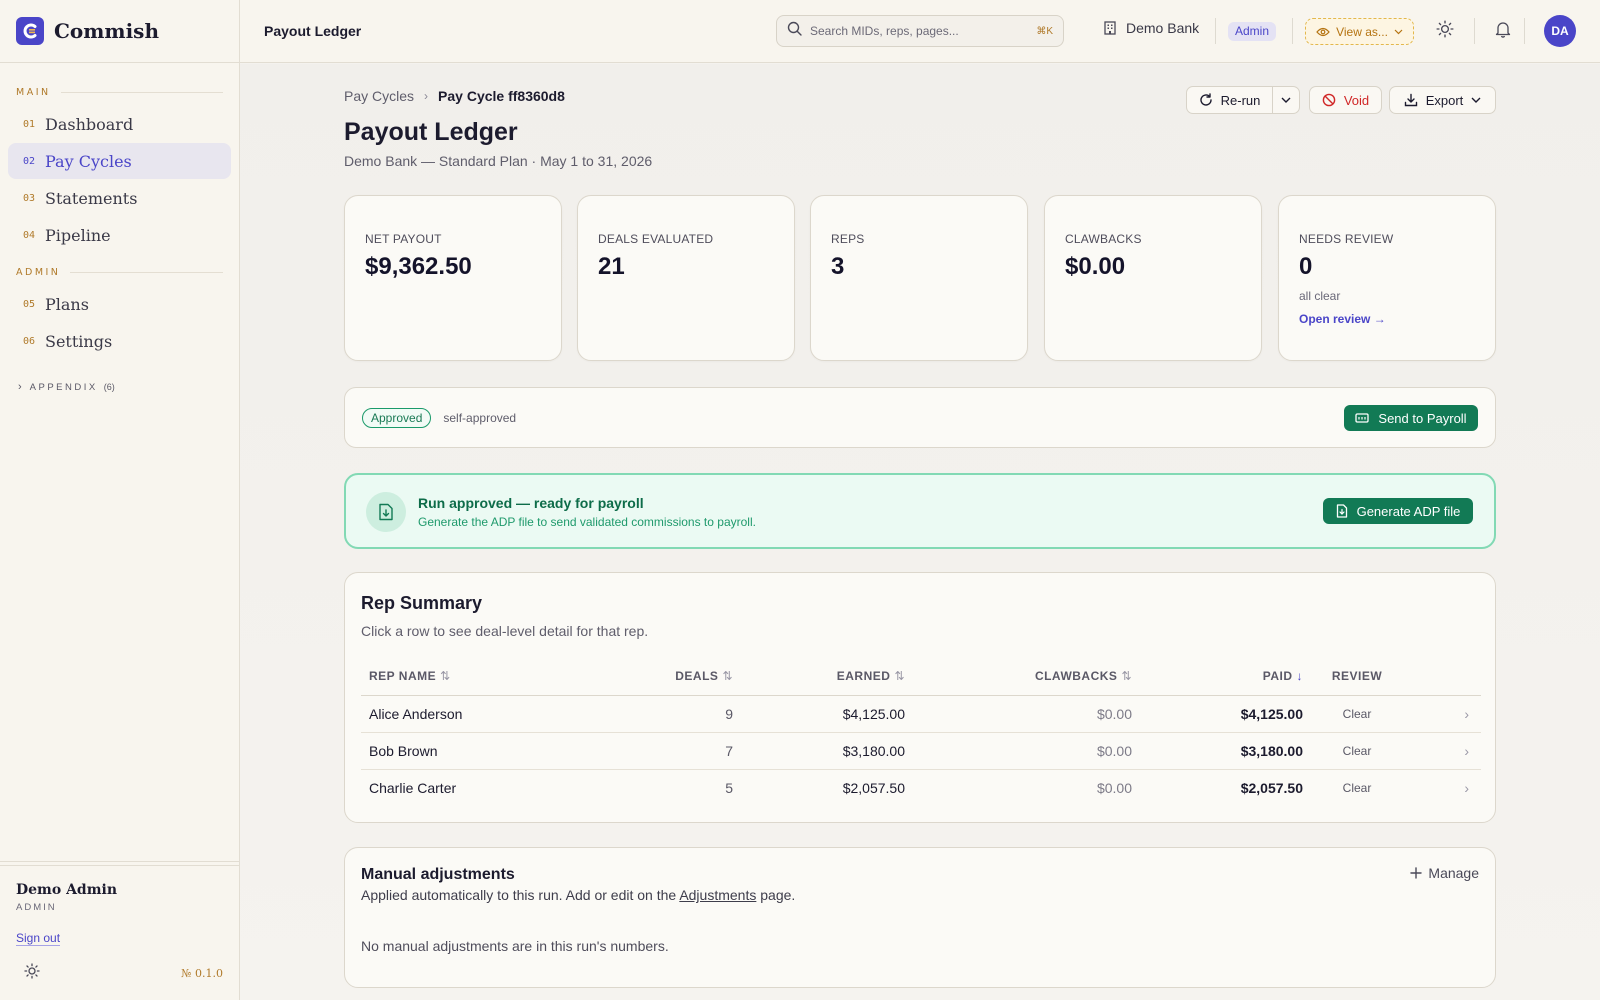  I want to click on generate-adp-label: Generate ADP file, so click(1408, 511).